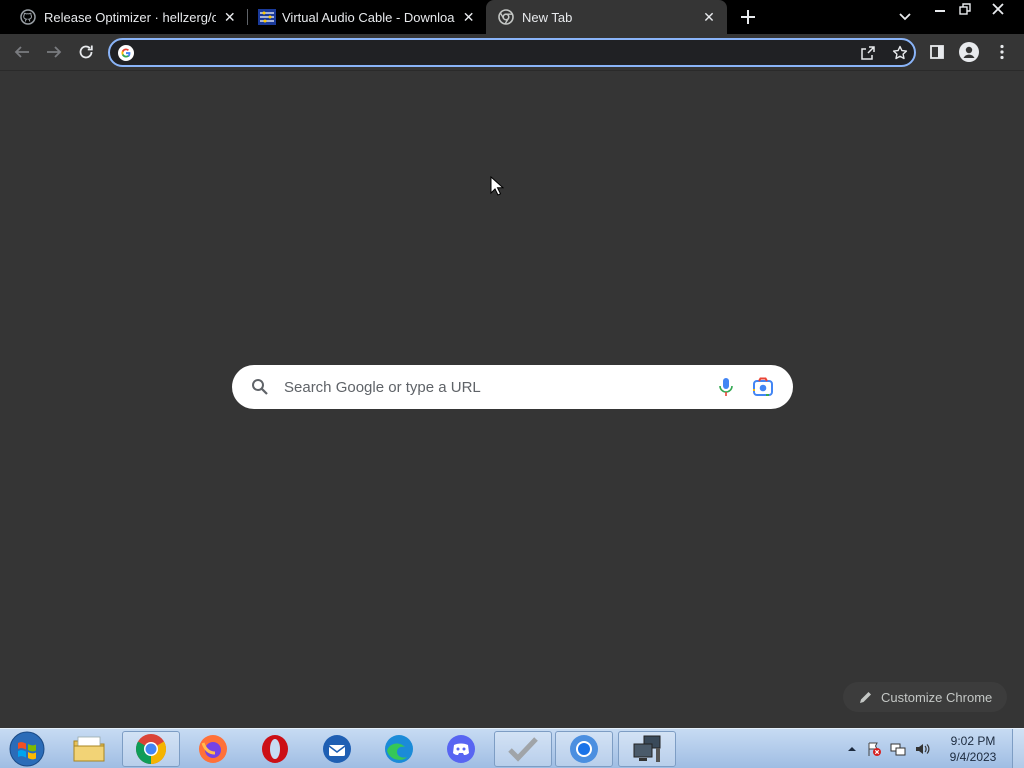 This screenshot has width=1024, height=768. I want to click on google-icon, so click(126, 53).